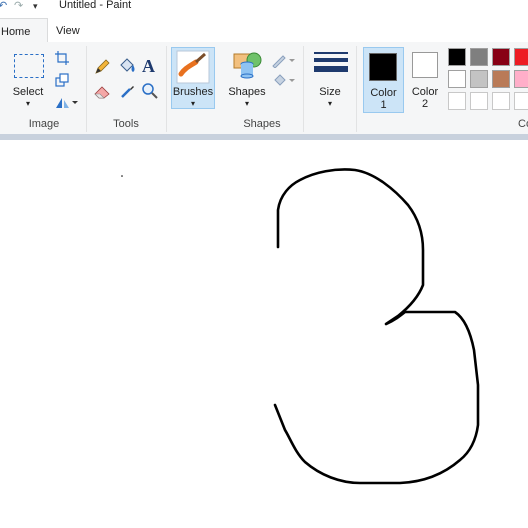 The height and width of the screenshot is (528, 528). Describe the element at coordinates (383, 93) in the screenshot. I see `color1-label: Color` at that location.